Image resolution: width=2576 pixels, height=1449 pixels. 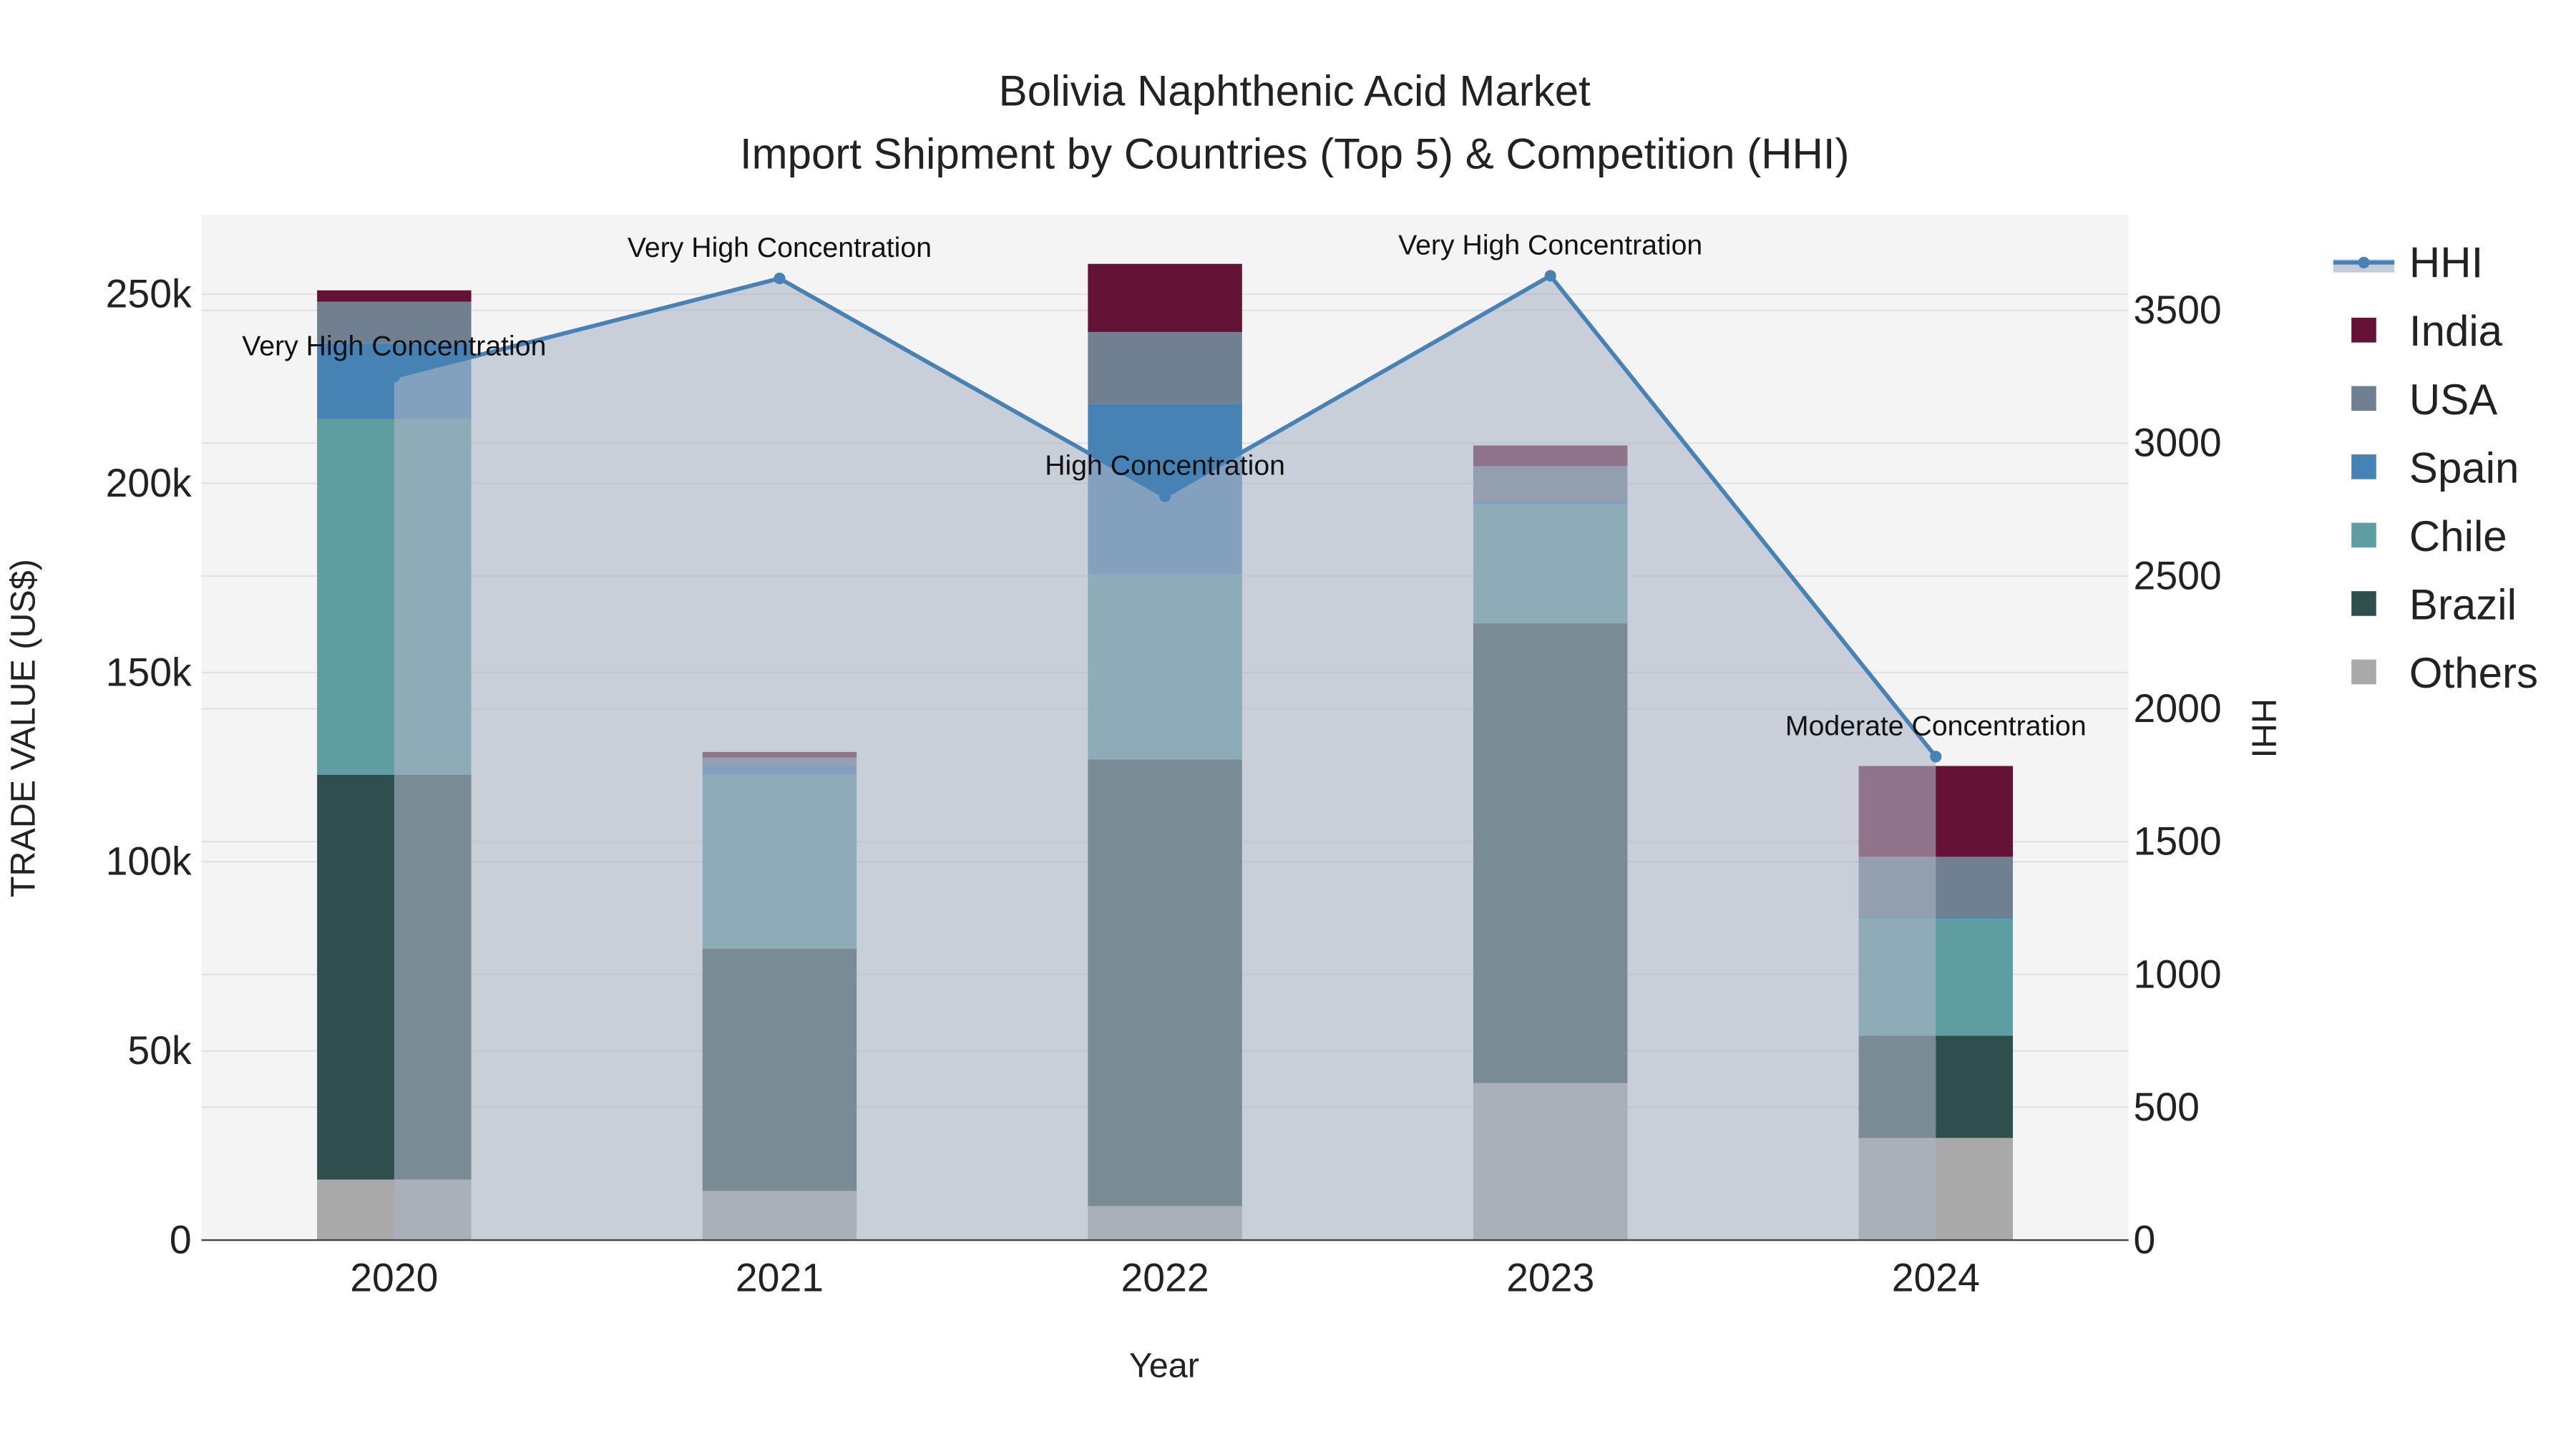 What do you see at coordinates (149, 672) in the screenshot?
I see `y-tick-label: 150k` at bounding box center [149, 672].